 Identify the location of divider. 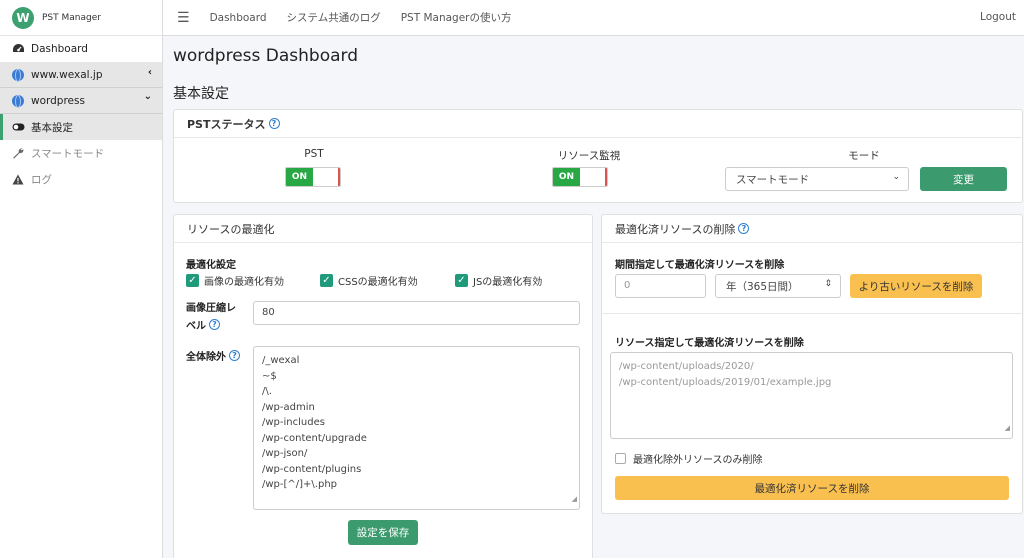
(812, 313).